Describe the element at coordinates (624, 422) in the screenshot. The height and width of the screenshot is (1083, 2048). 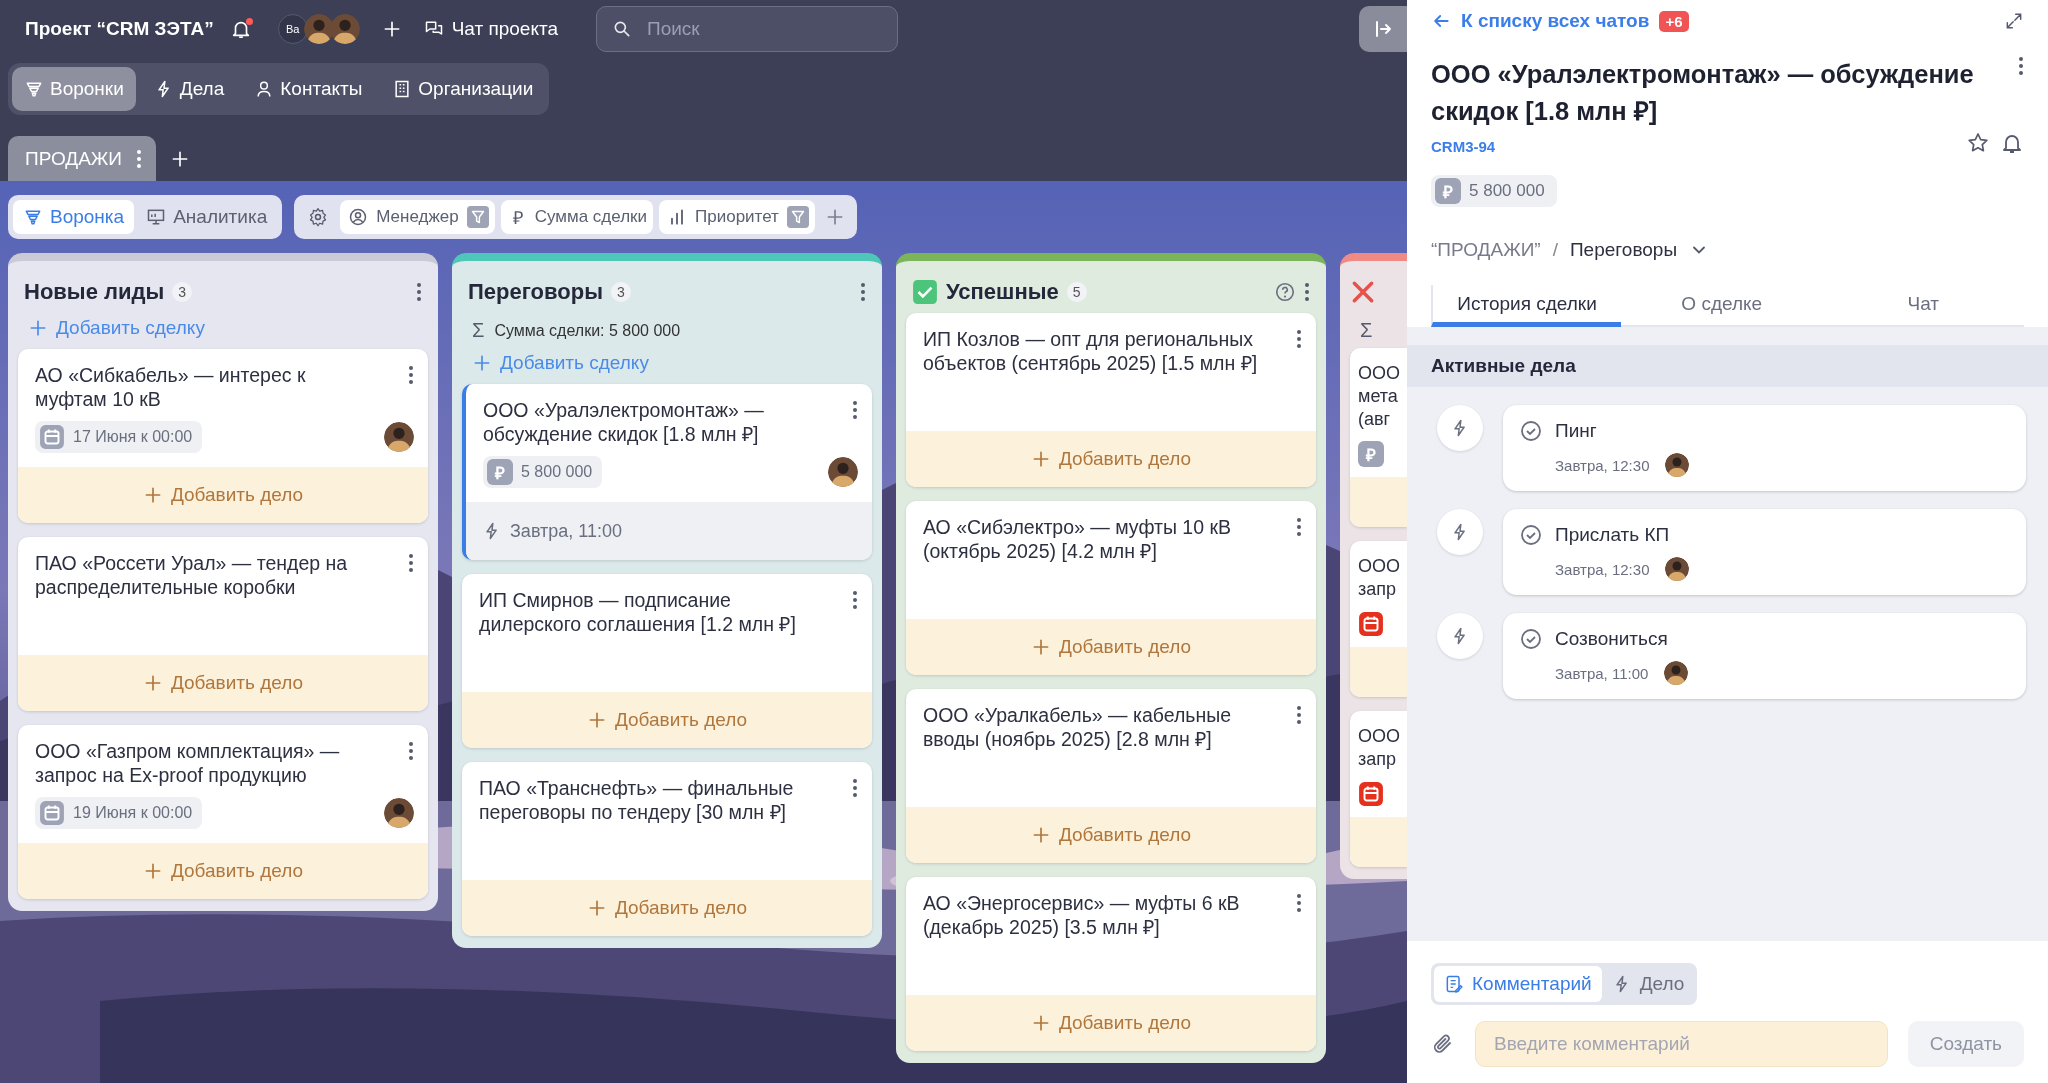
I see `card-title: ООО «Уралэлектромонтаж» — обсуждение скидок [1.8 млн ₽]` at that location.